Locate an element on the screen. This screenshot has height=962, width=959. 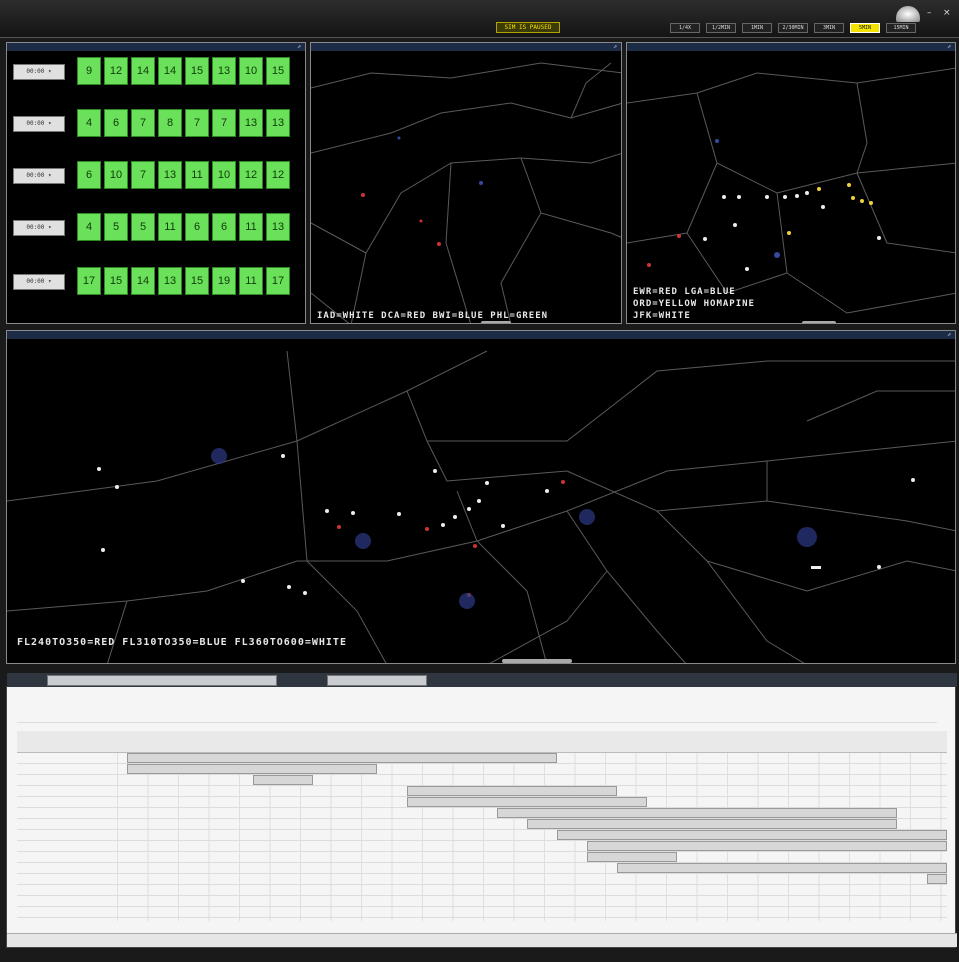
spreadsheet-toolbar is located at coordinates (477, 716).